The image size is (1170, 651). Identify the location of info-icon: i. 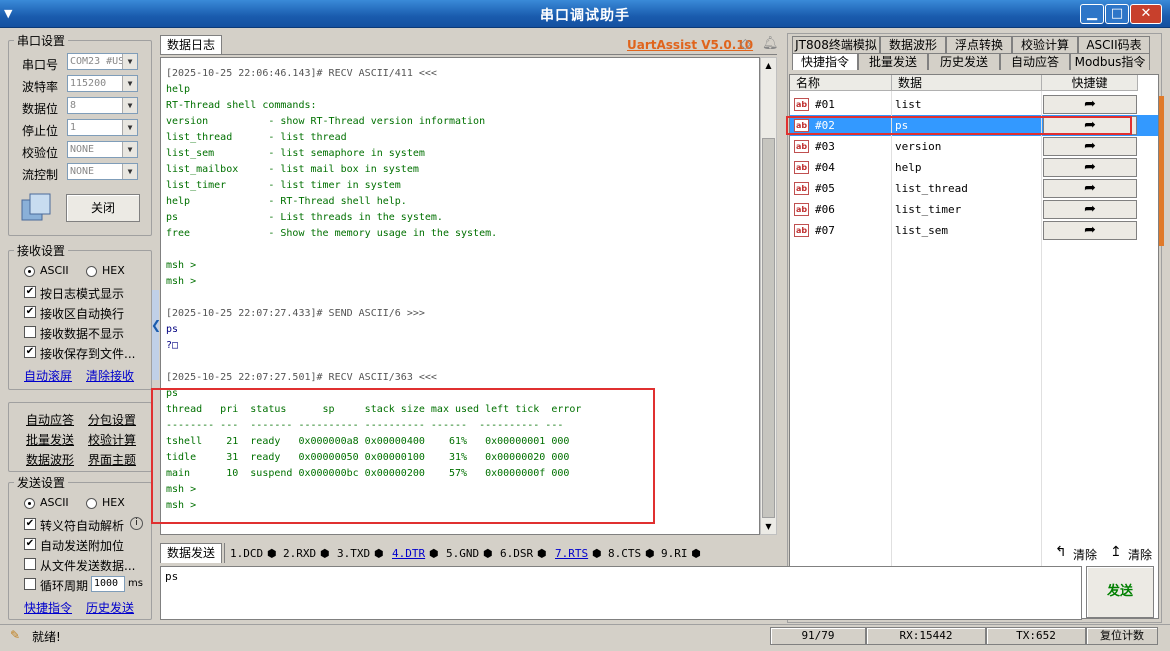
(136, 523).